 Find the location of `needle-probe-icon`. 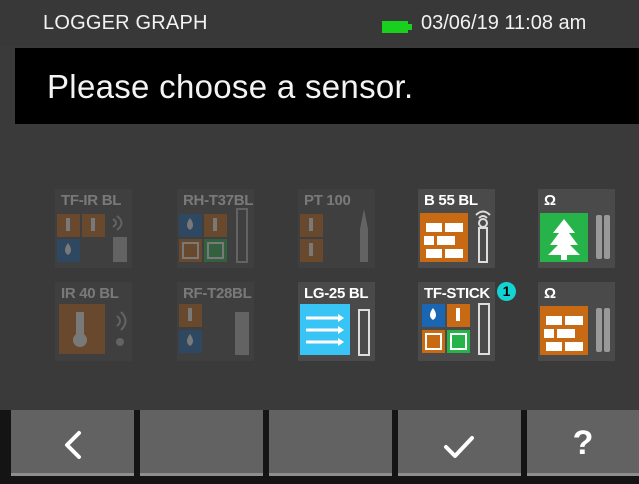

needle-probe-icon is located at coordinates (364, 235).